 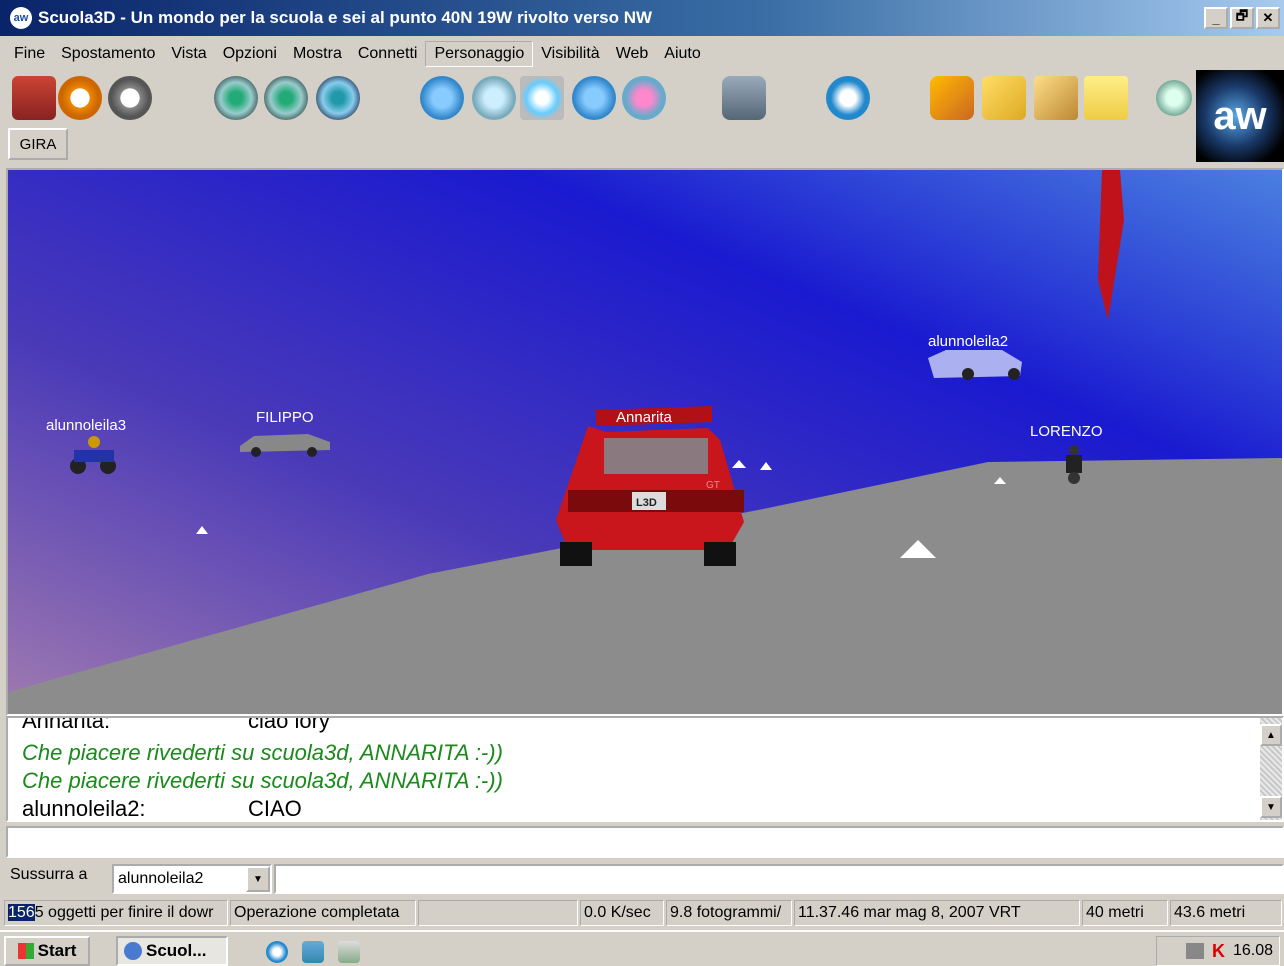 I want to click on edit-icon, so click(x=1004, y=98).